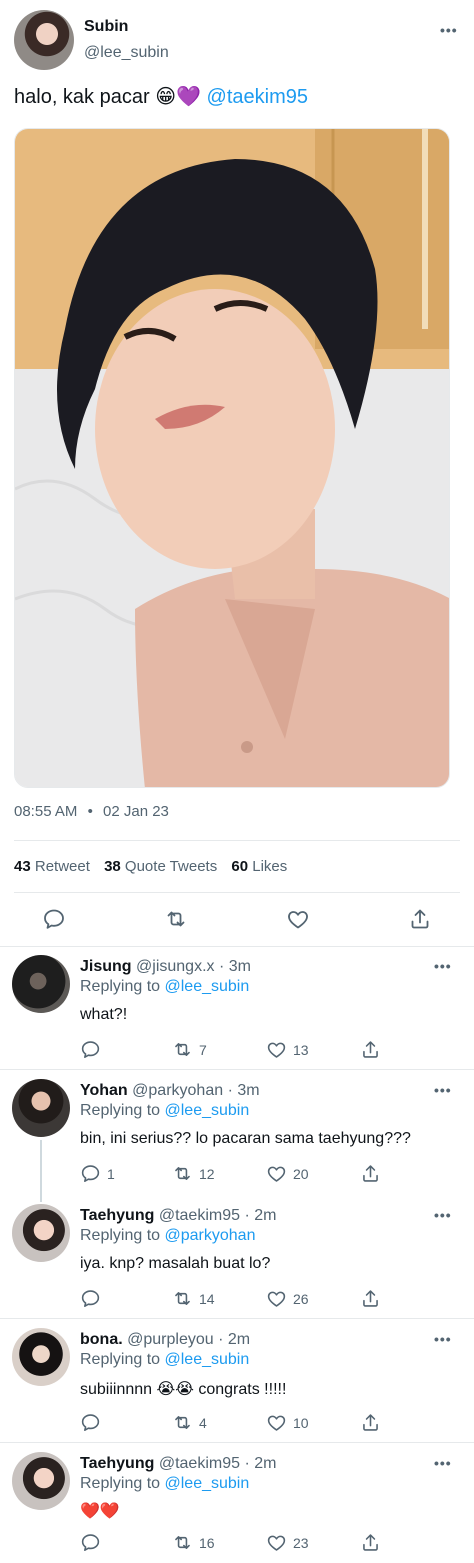 The width and height of the screenshot is (474, 1563). Describe the element at coordinates (203, 1049) in the screenshot. I see `retweet-count: 7` at that location.